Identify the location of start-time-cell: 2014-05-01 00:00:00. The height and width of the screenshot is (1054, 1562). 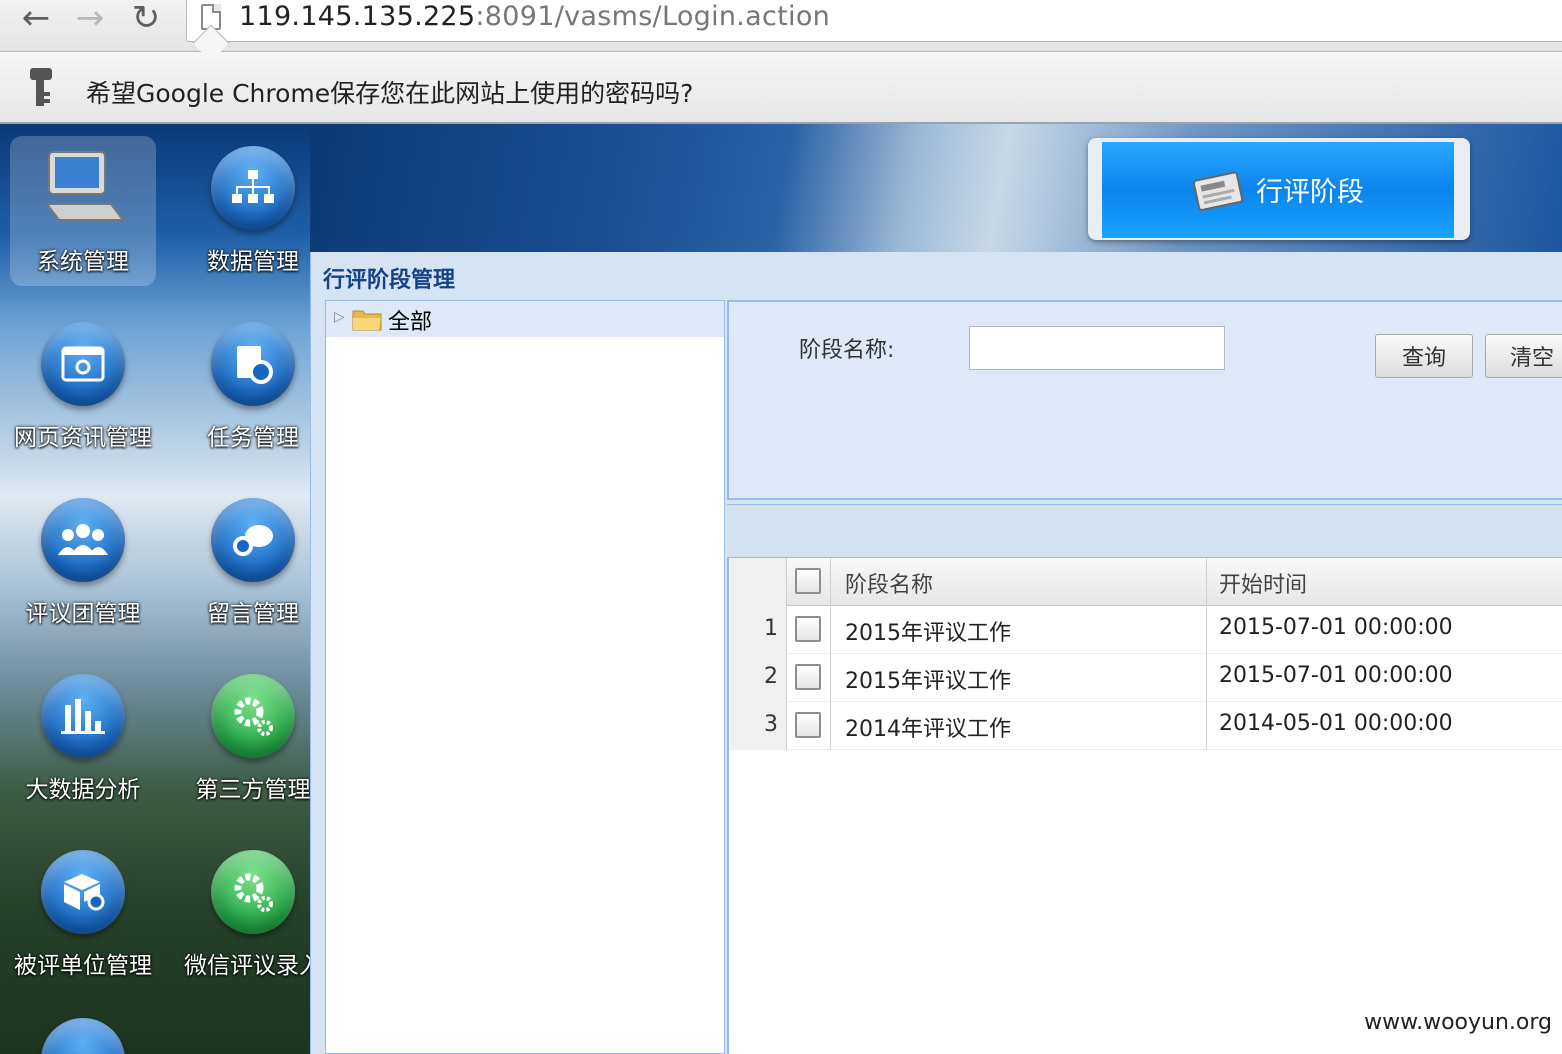
(1336, 723).